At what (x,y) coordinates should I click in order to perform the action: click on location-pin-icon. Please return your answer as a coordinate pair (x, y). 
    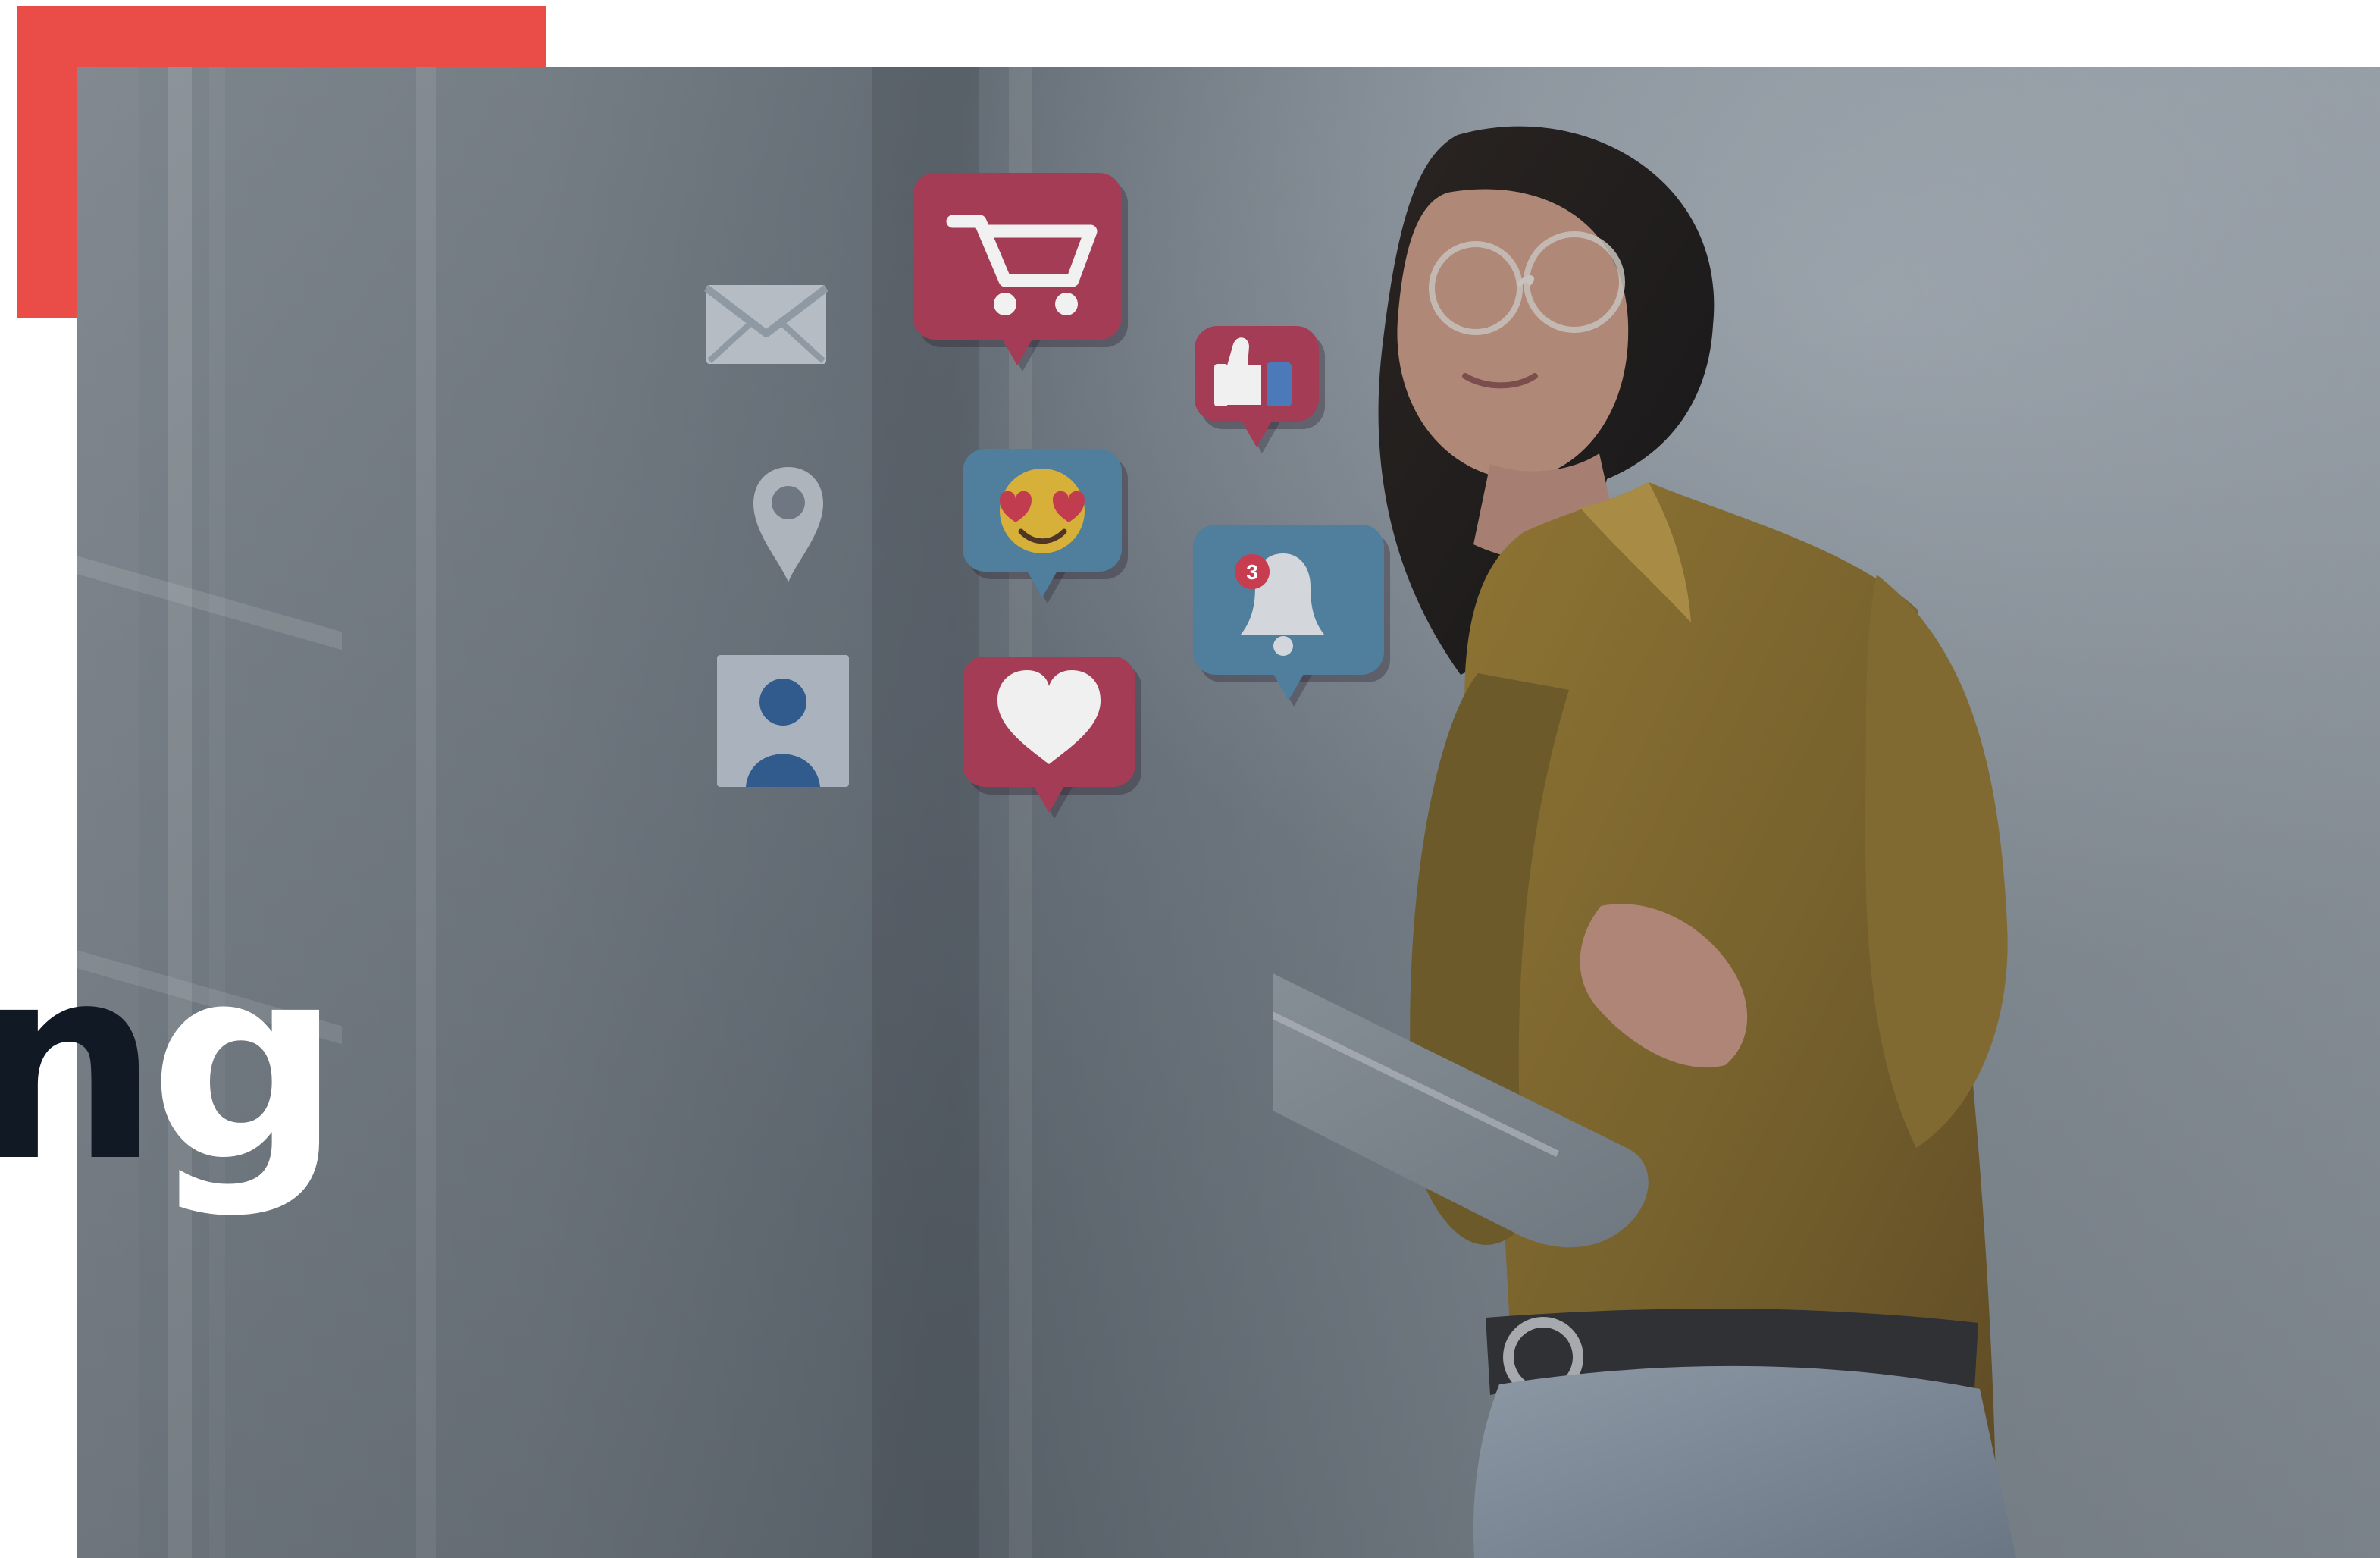
    Looking at the image, I should click on (788, 524).